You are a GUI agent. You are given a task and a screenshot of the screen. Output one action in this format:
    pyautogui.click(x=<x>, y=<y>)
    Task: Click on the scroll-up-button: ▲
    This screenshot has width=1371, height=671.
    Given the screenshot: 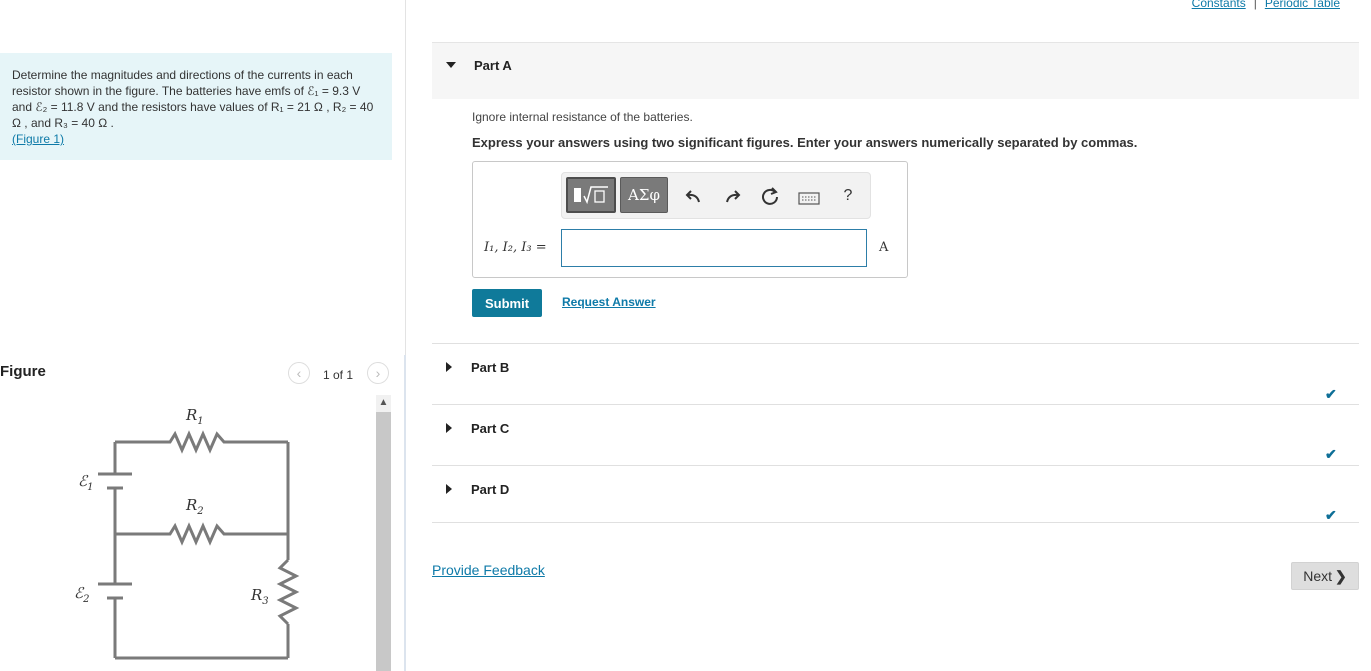 What is the action you would take?
    pyautogui.click(x=383, y=402)
    